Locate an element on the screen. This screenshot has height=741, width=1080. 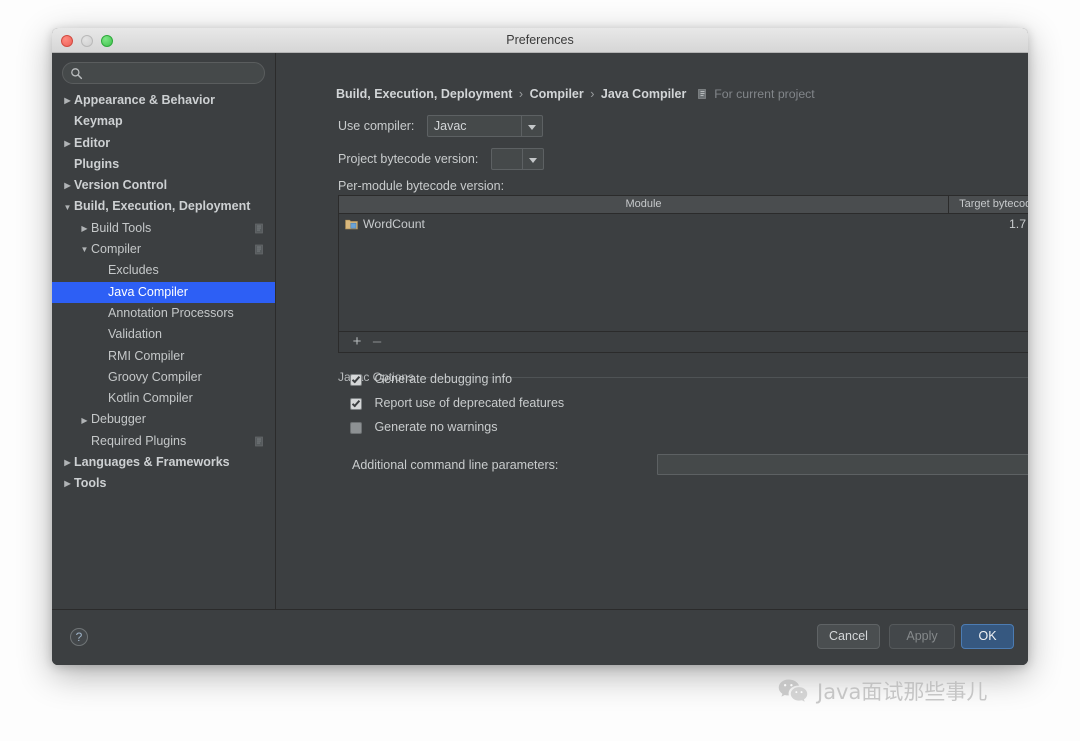
sidebar-item-languages-frameworks: ▶ Languages & Frameworks is located at coordinates (163, 462).